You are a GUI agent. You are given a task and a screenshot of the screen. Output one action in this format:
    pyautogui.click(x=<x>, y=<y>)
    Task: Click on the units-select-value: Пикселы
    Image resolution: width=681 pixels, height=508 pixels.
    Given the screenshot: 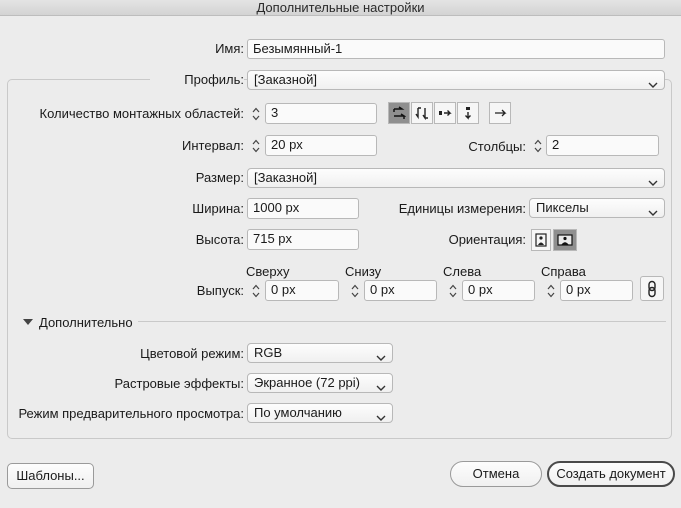 What is the action you would take?
    pyautogui.click(x=562, y=207)
    